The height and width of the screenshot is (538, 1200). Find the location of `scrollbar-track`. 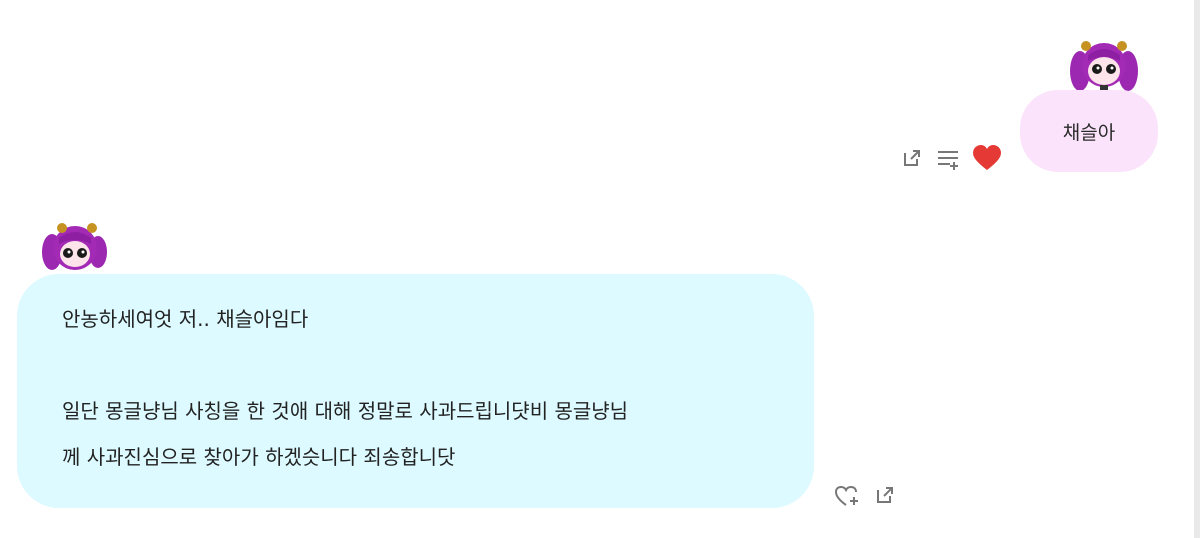

scrollbar-track is located at coordinates (1197, 269).